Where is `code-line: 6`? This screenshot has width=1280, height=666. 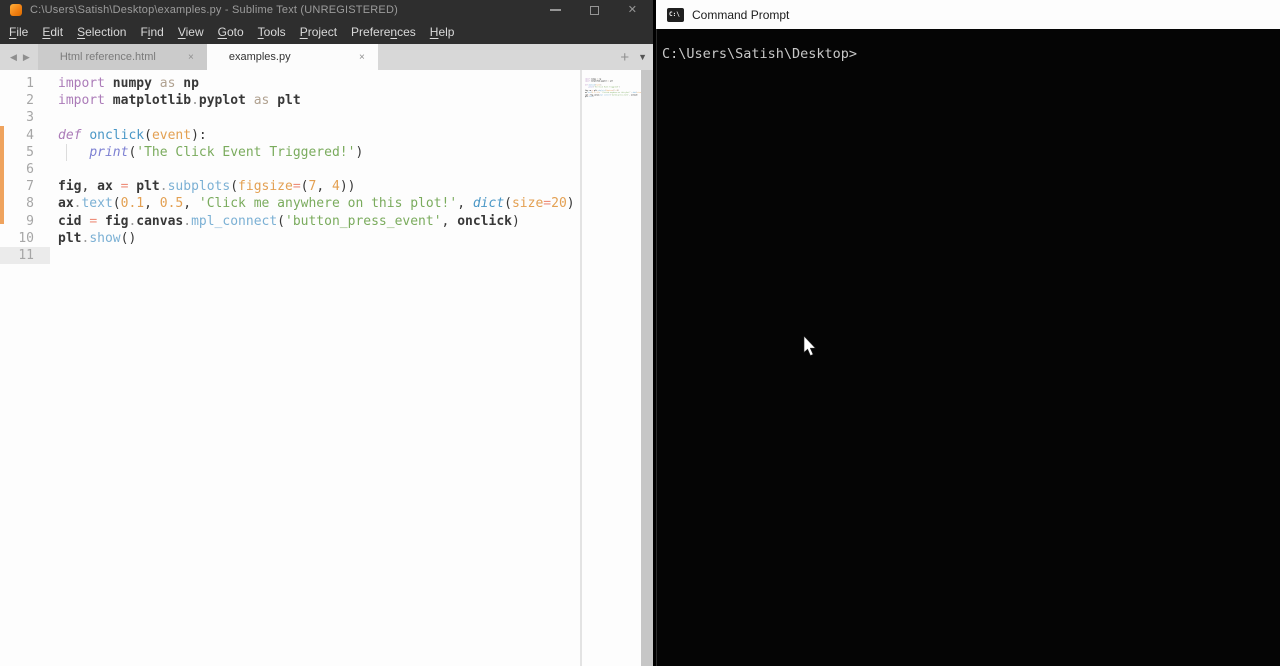 code-line: 6 is located at coordinates (290, 169).